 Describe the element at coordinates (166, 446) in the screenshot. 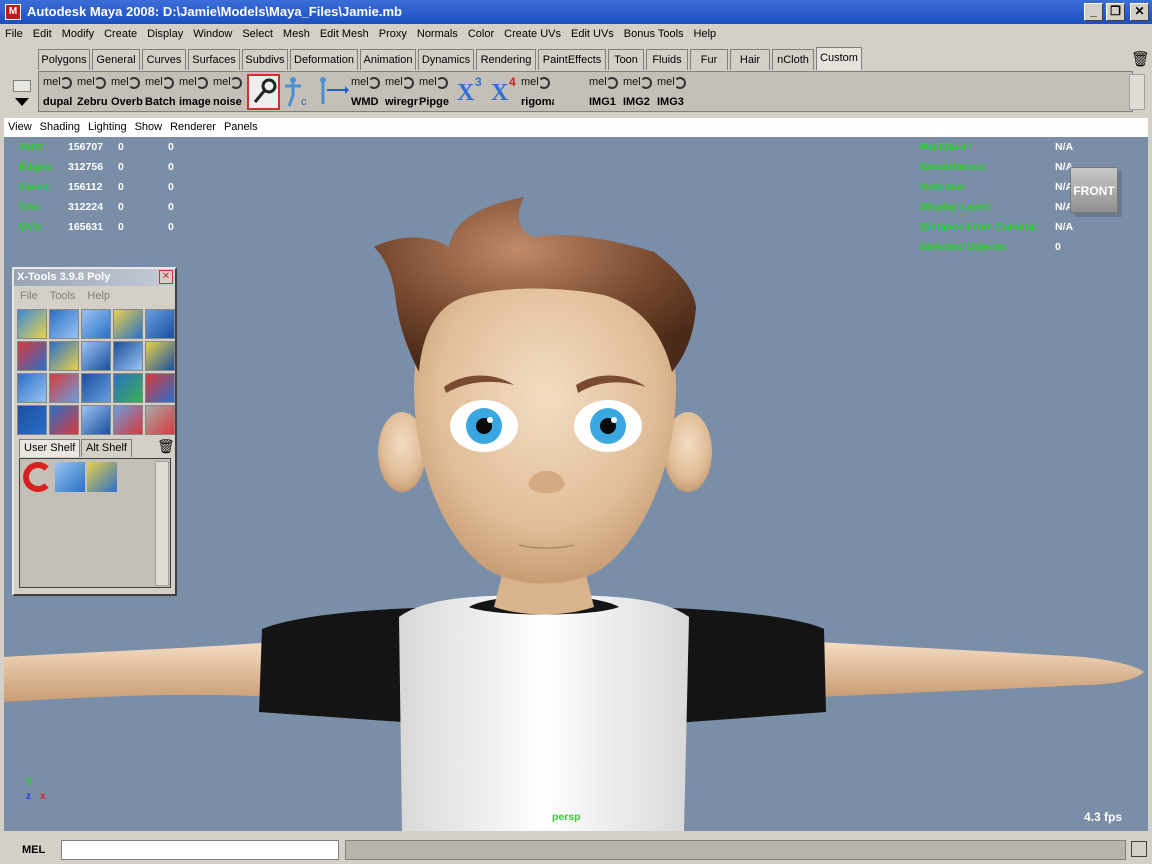

I see `xtools-trash-icon: 🗑` at that location.